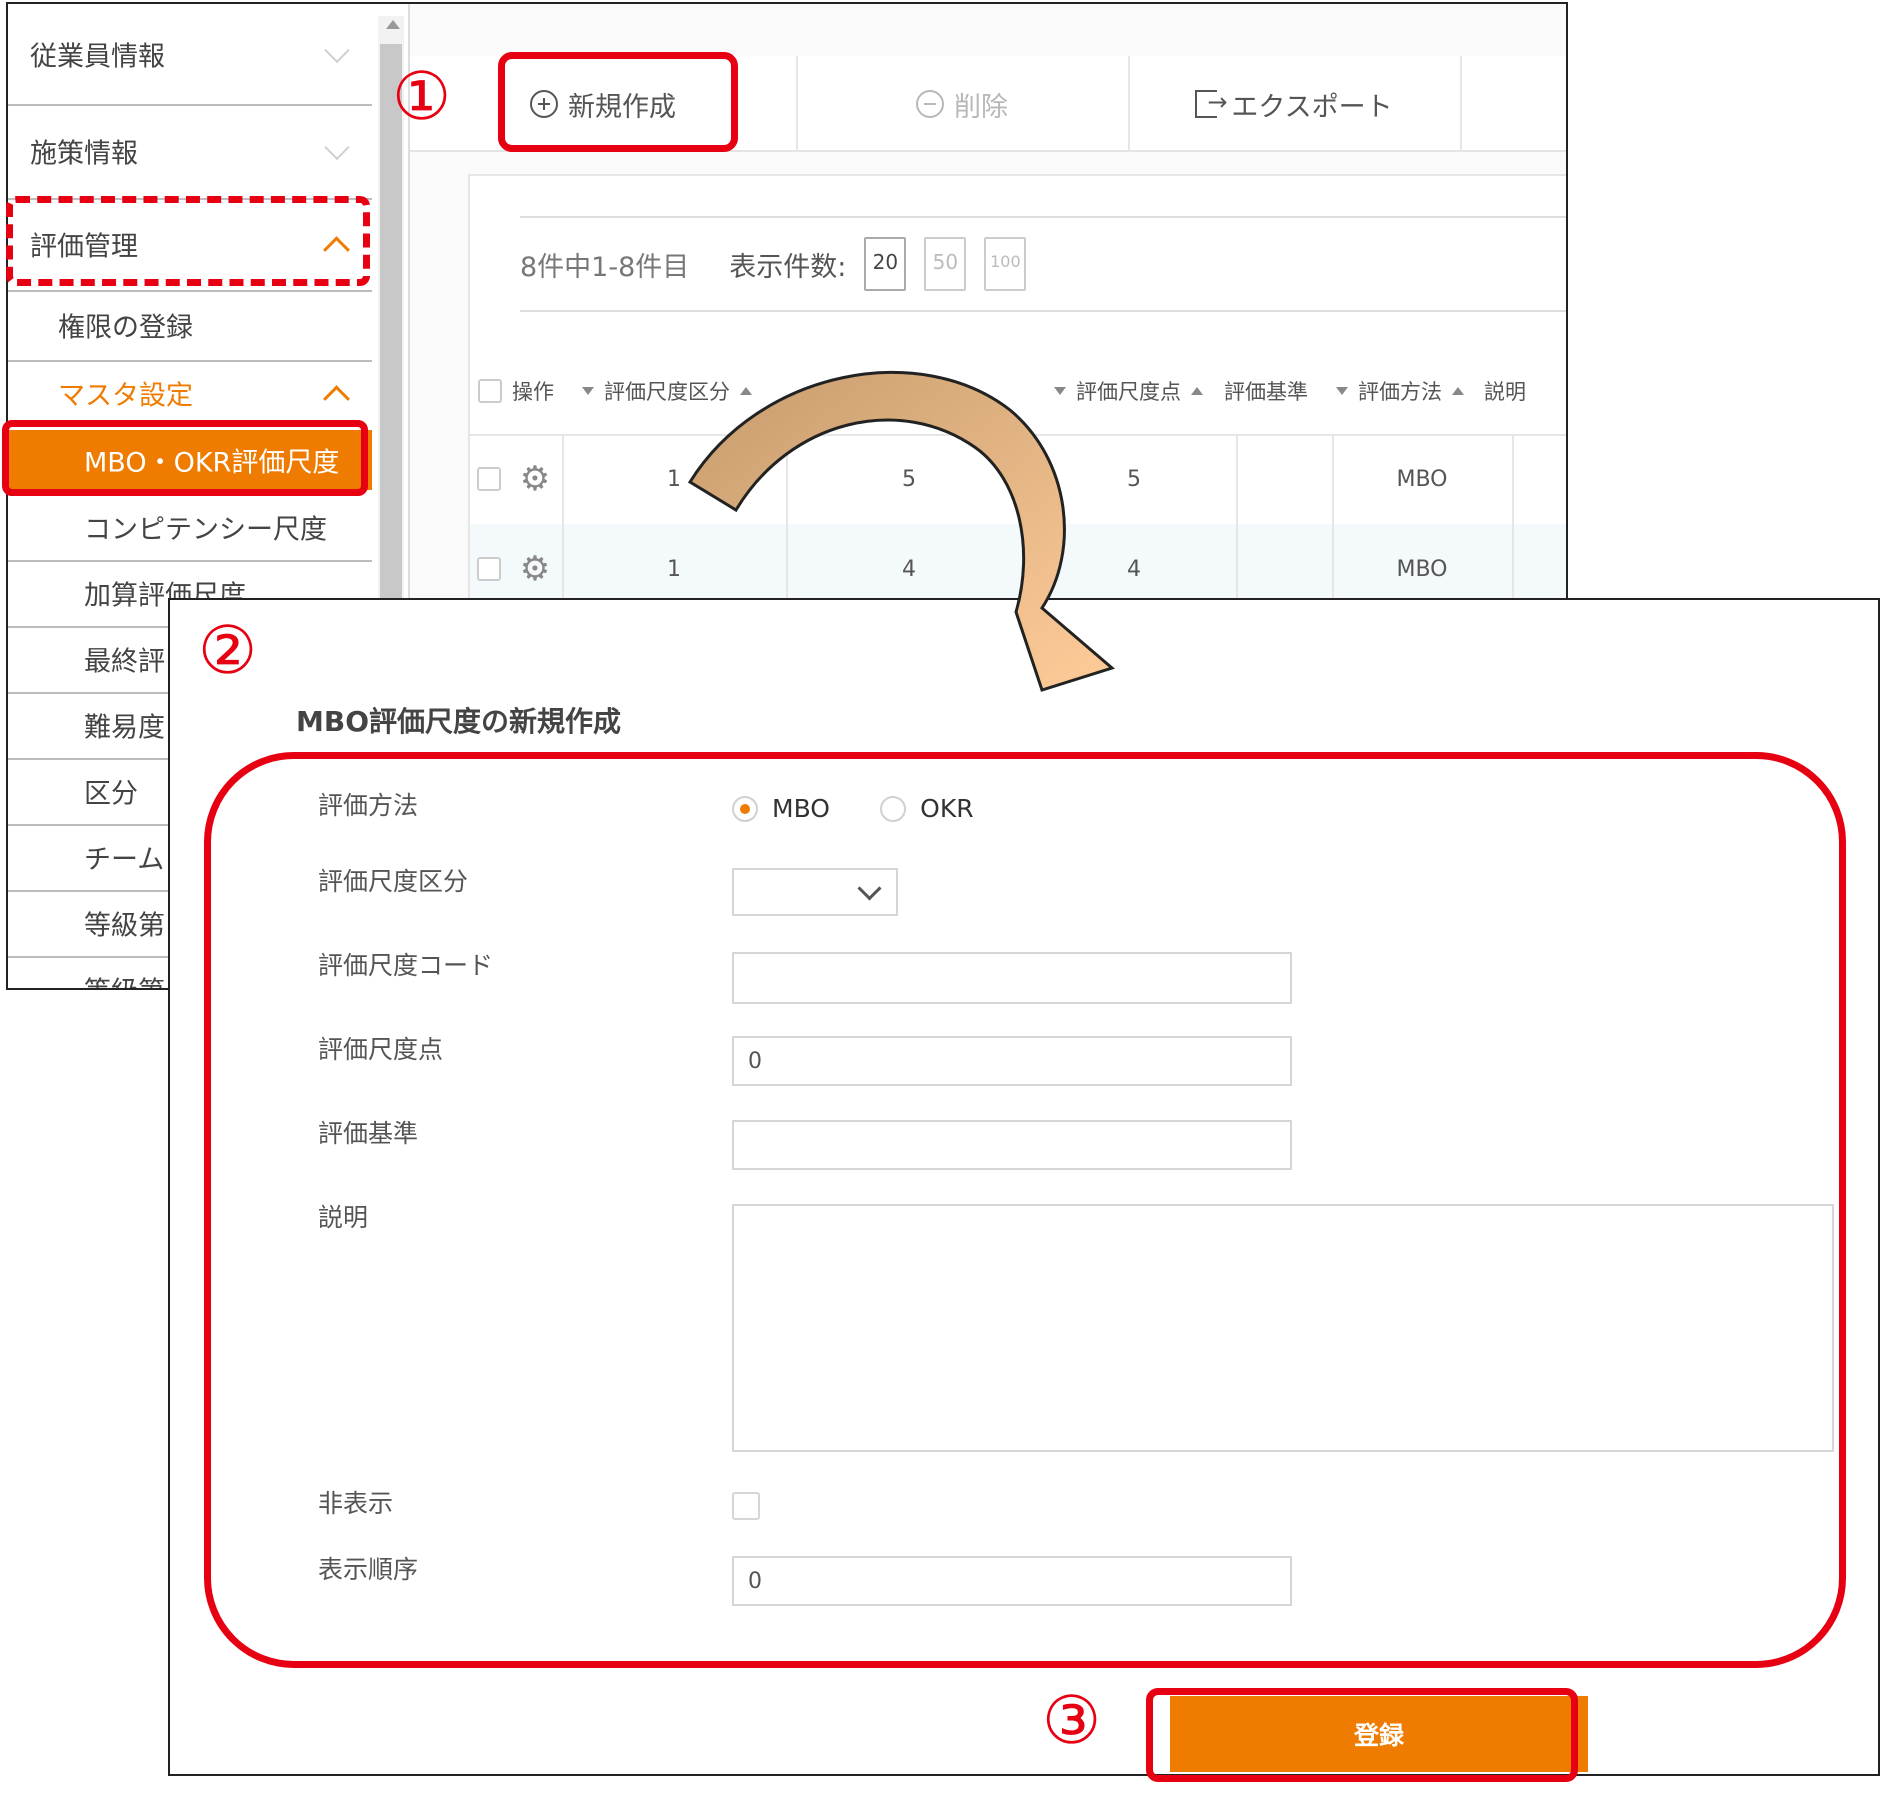  I want to click on sidebar-item-master: マスタ設定, so click(190, 393).